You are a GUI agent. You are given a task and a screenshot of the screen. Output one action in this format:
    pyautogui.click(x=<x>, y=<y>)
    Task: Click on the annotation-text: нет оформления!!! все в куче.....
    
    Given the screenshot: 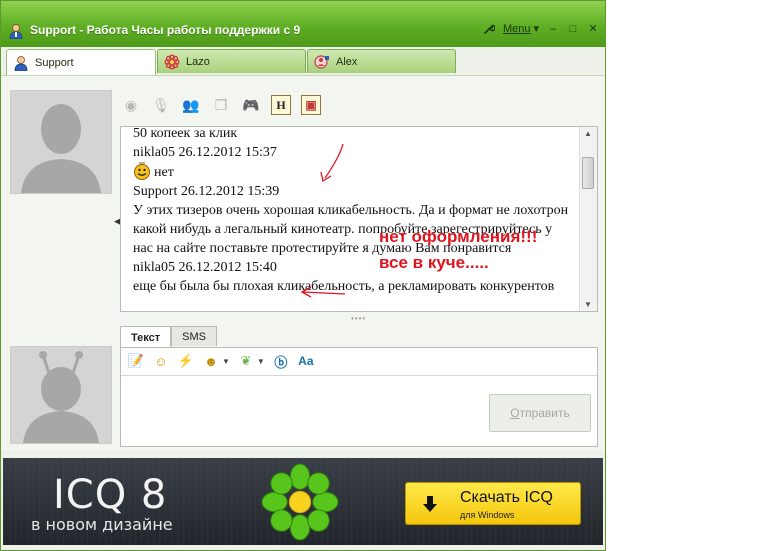 What is the action you would take?
    pyautogui.click(x=458, y=250)
    